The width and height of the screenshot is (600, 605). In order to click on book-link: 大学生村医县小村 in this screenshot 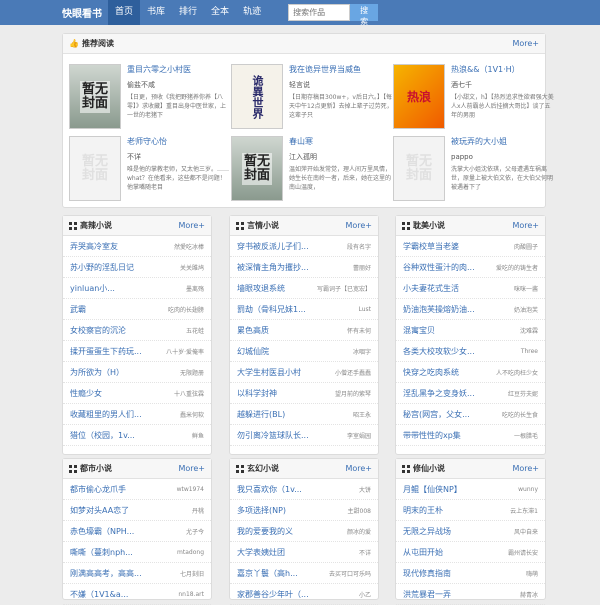, I will do `click(269, 372)`.